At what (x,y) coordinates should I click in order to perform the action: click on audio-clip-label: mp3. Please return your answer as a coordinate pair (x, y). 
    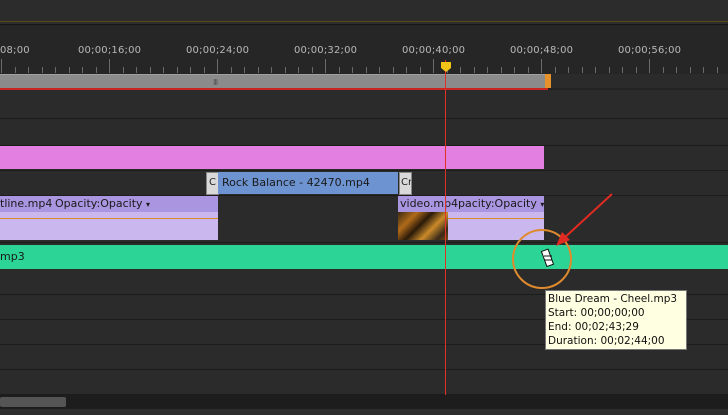
    Looking at the image, I should click on (12, 256).